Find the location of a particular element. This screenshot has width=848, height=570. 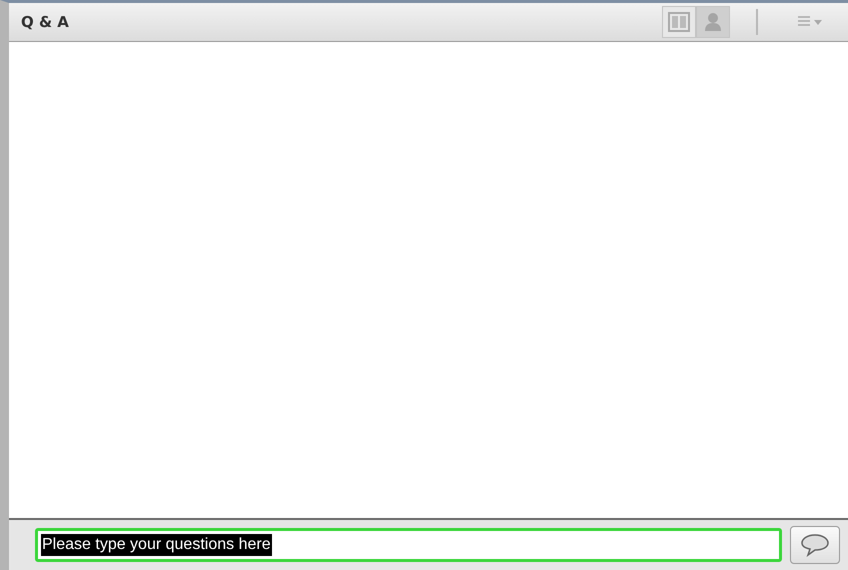

split-view-icon is located at coordinates (679, 22).